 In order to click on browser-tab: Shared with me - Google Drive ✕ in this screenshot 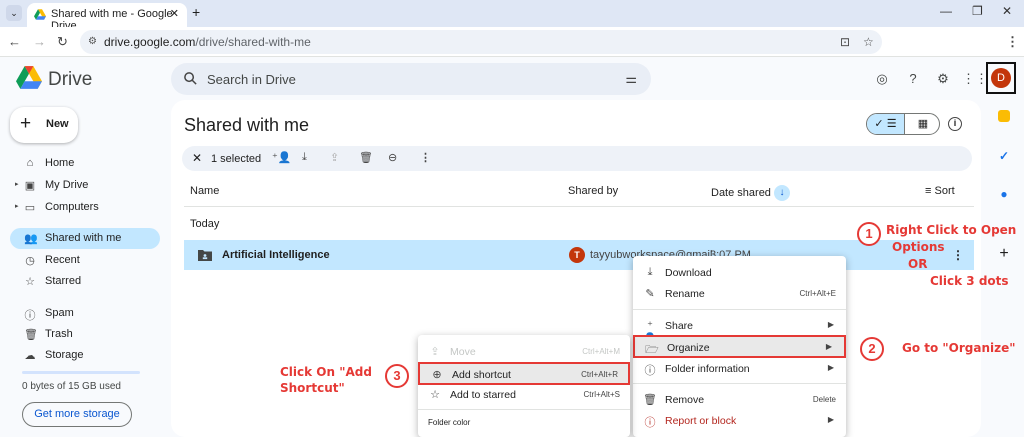, I will do `click(107, 17)`.